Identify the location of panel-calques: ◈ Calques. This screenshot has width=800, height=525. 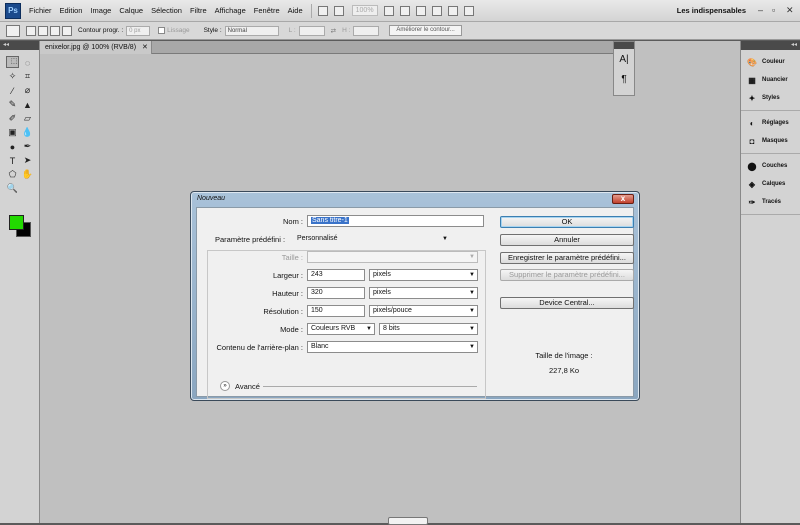
(770, 184).